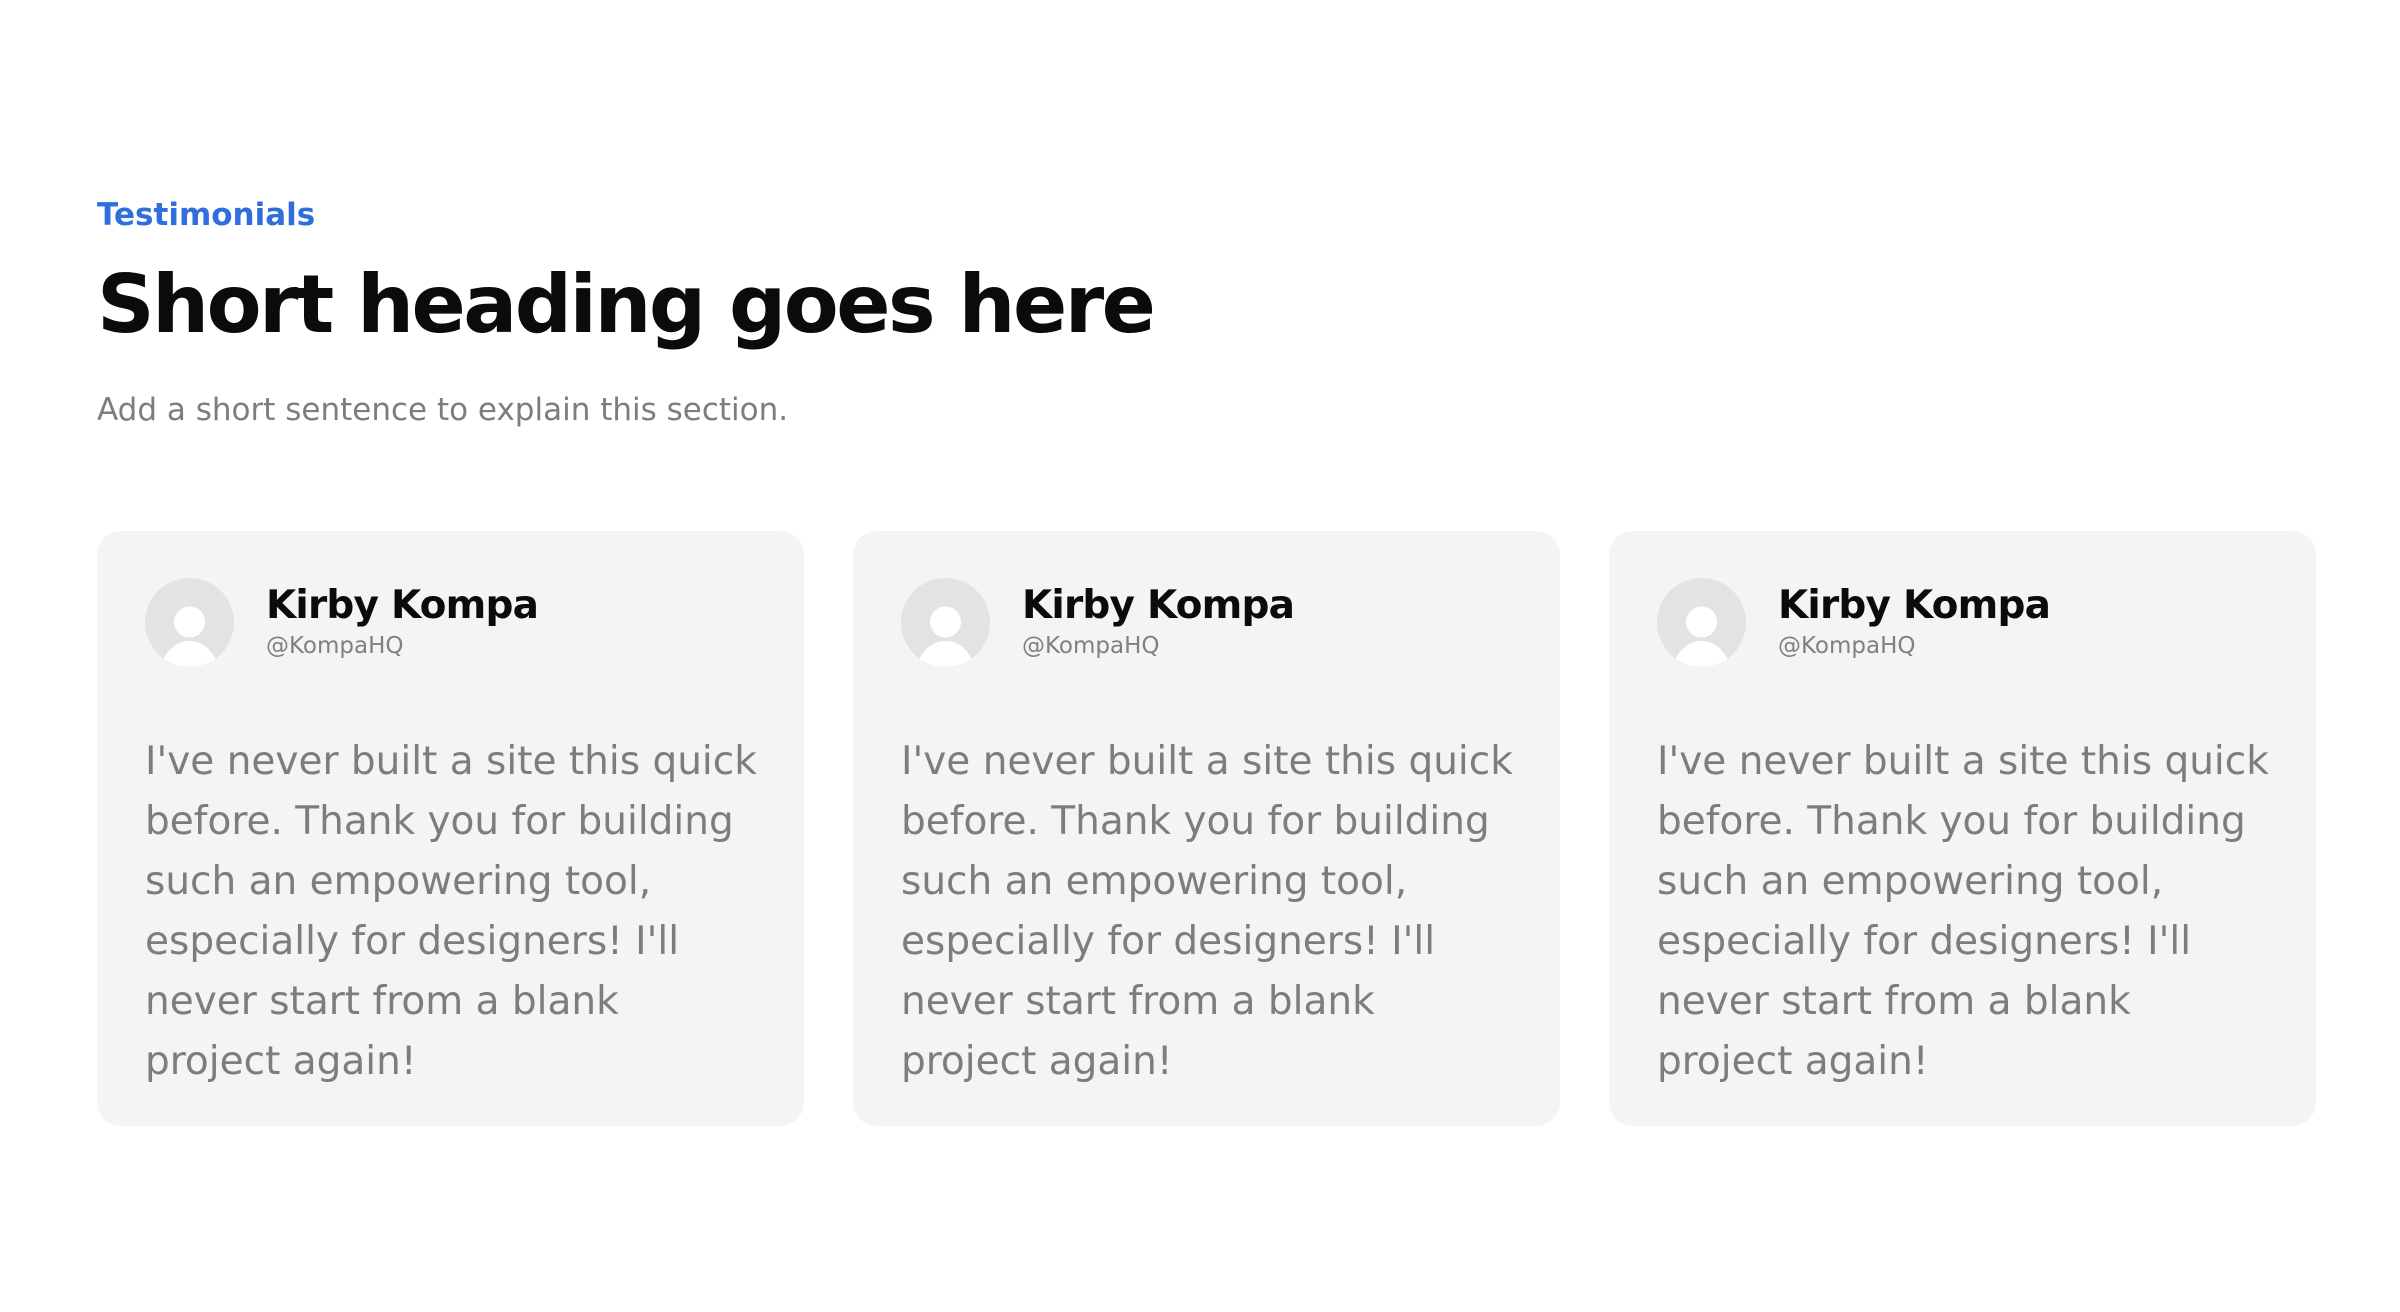  What do you see at coordinates (206, 215) in the screenshot?
I see `section-eyebrow: Testimonials` at bounding box center [206, 215].